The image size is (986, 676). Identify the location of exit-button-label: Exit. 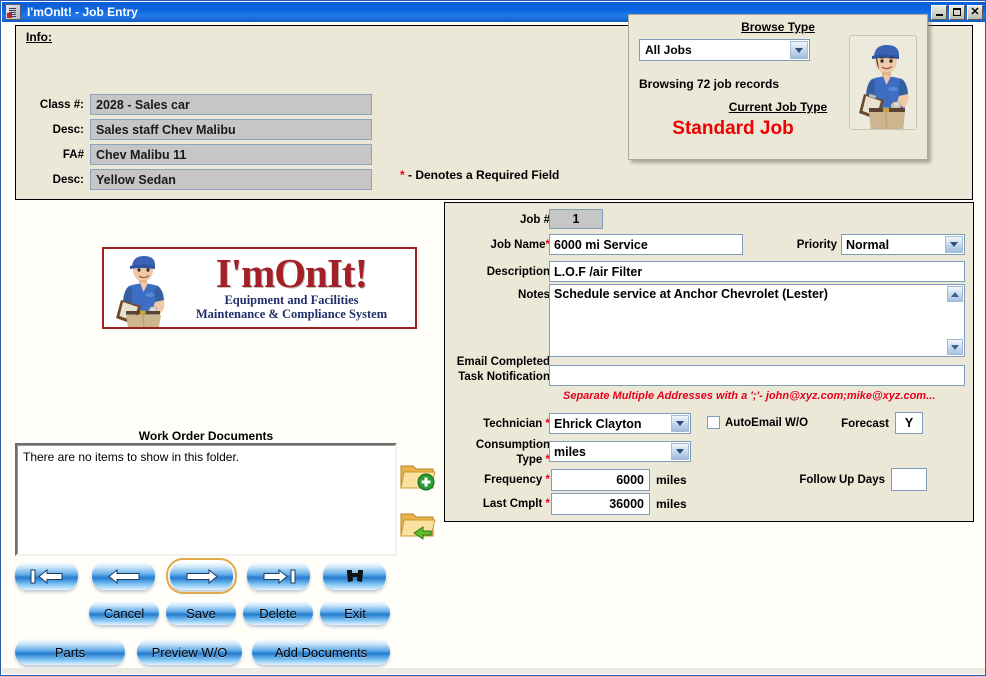
(355, 613).